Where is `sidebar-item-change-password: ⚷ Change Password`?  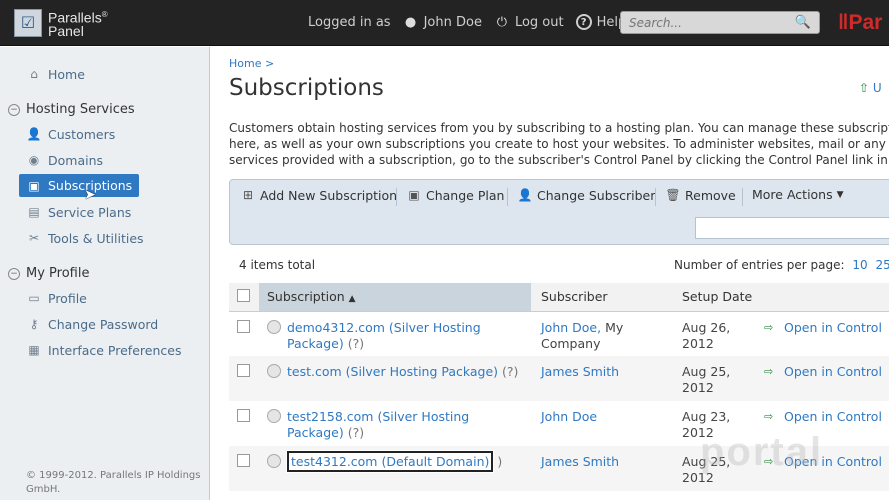
sidebar-item-change-password: ⚷ Change Password is located at coordinates (92, 324).